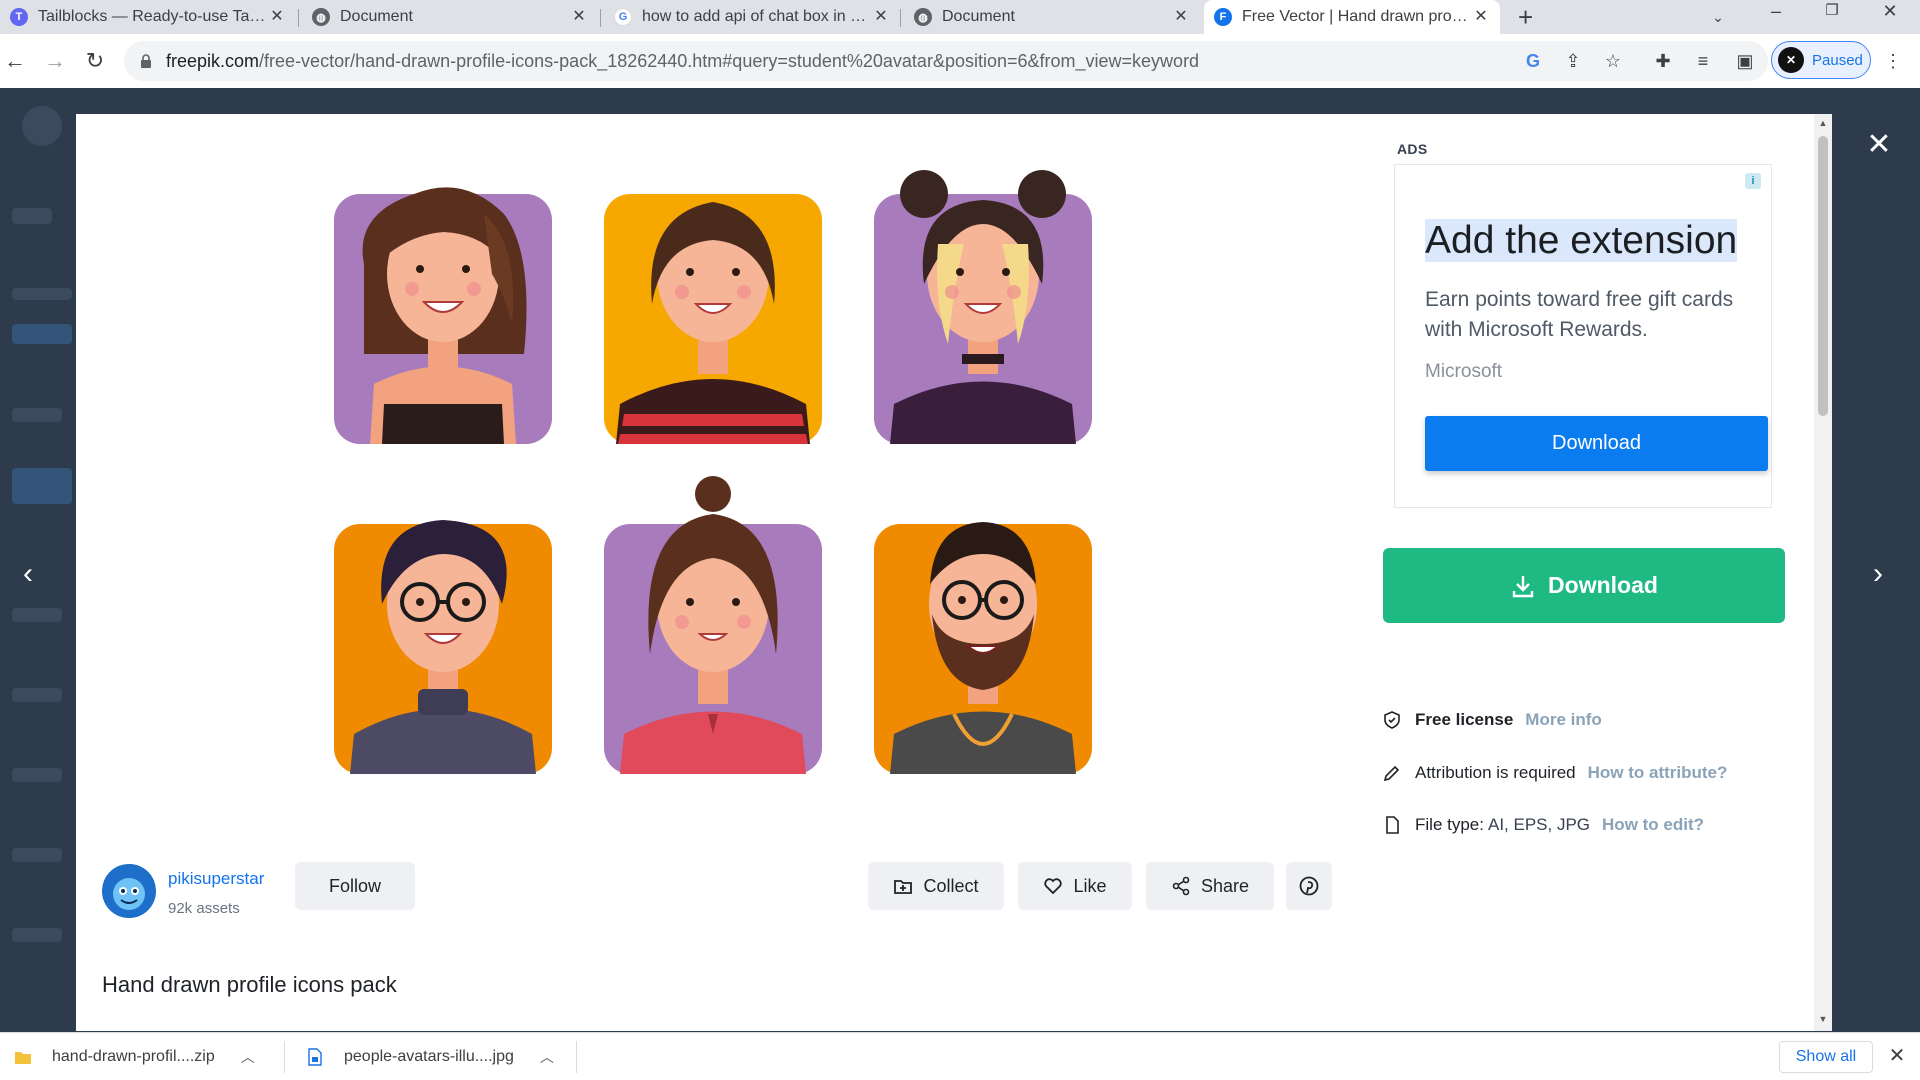 The image size is (1920, 1080). I want to click on profile-status: Paused, so click(1837, 60).